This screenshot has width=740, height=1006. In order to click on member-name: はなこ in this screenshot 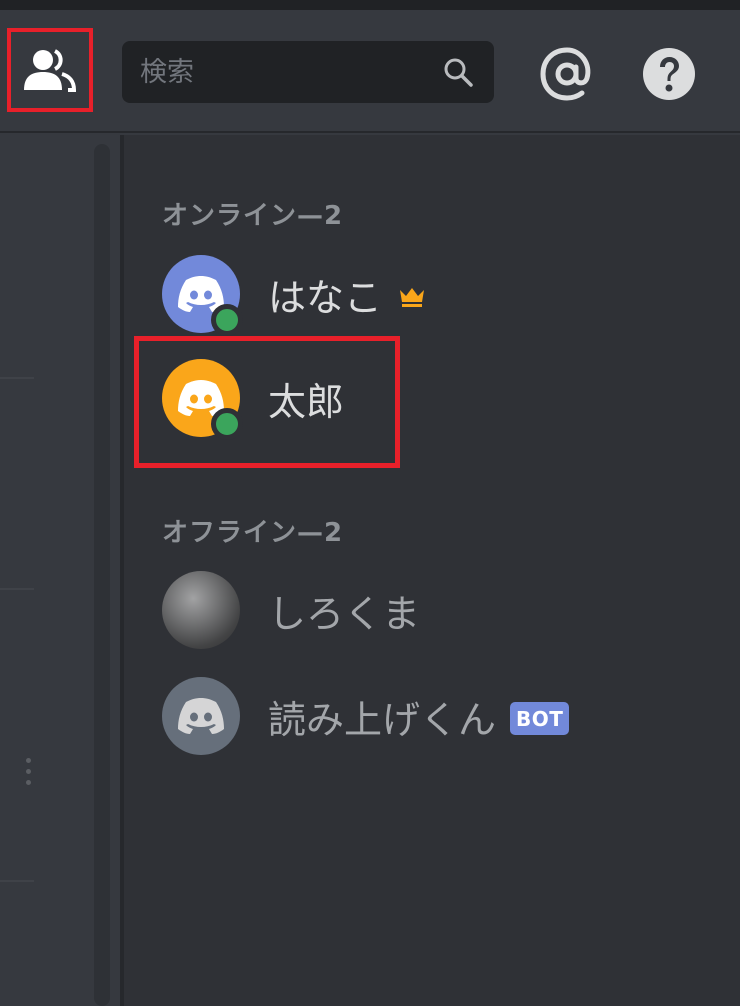, I will do `click(325, 297)`.